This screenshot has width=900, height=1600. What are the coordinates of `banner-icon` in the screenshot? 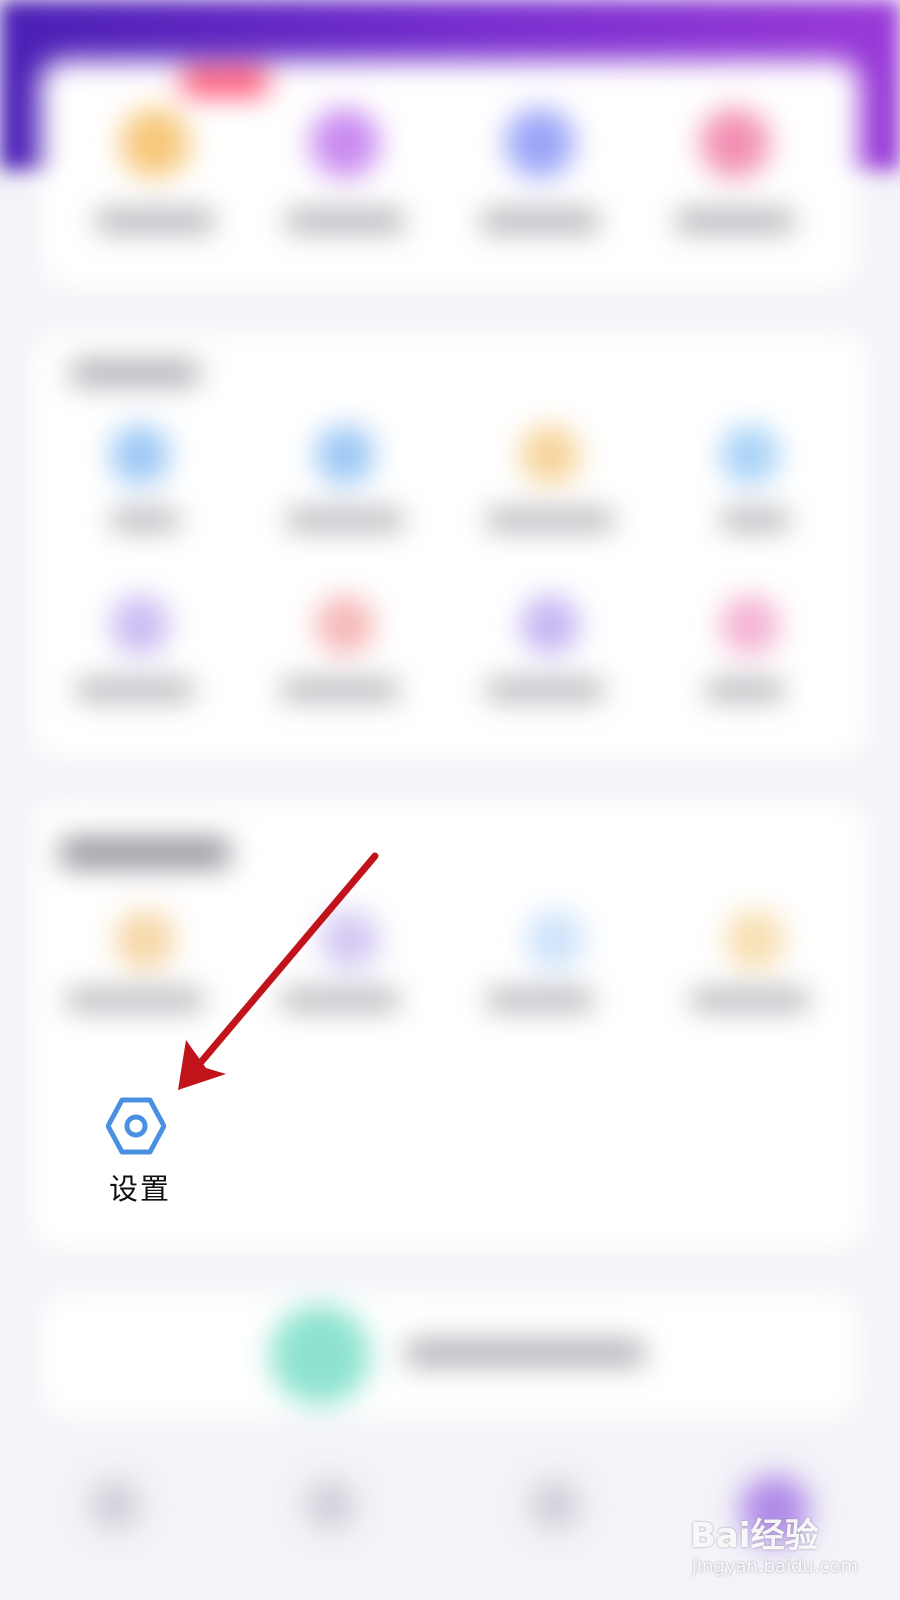 It's located at (320, 1355).